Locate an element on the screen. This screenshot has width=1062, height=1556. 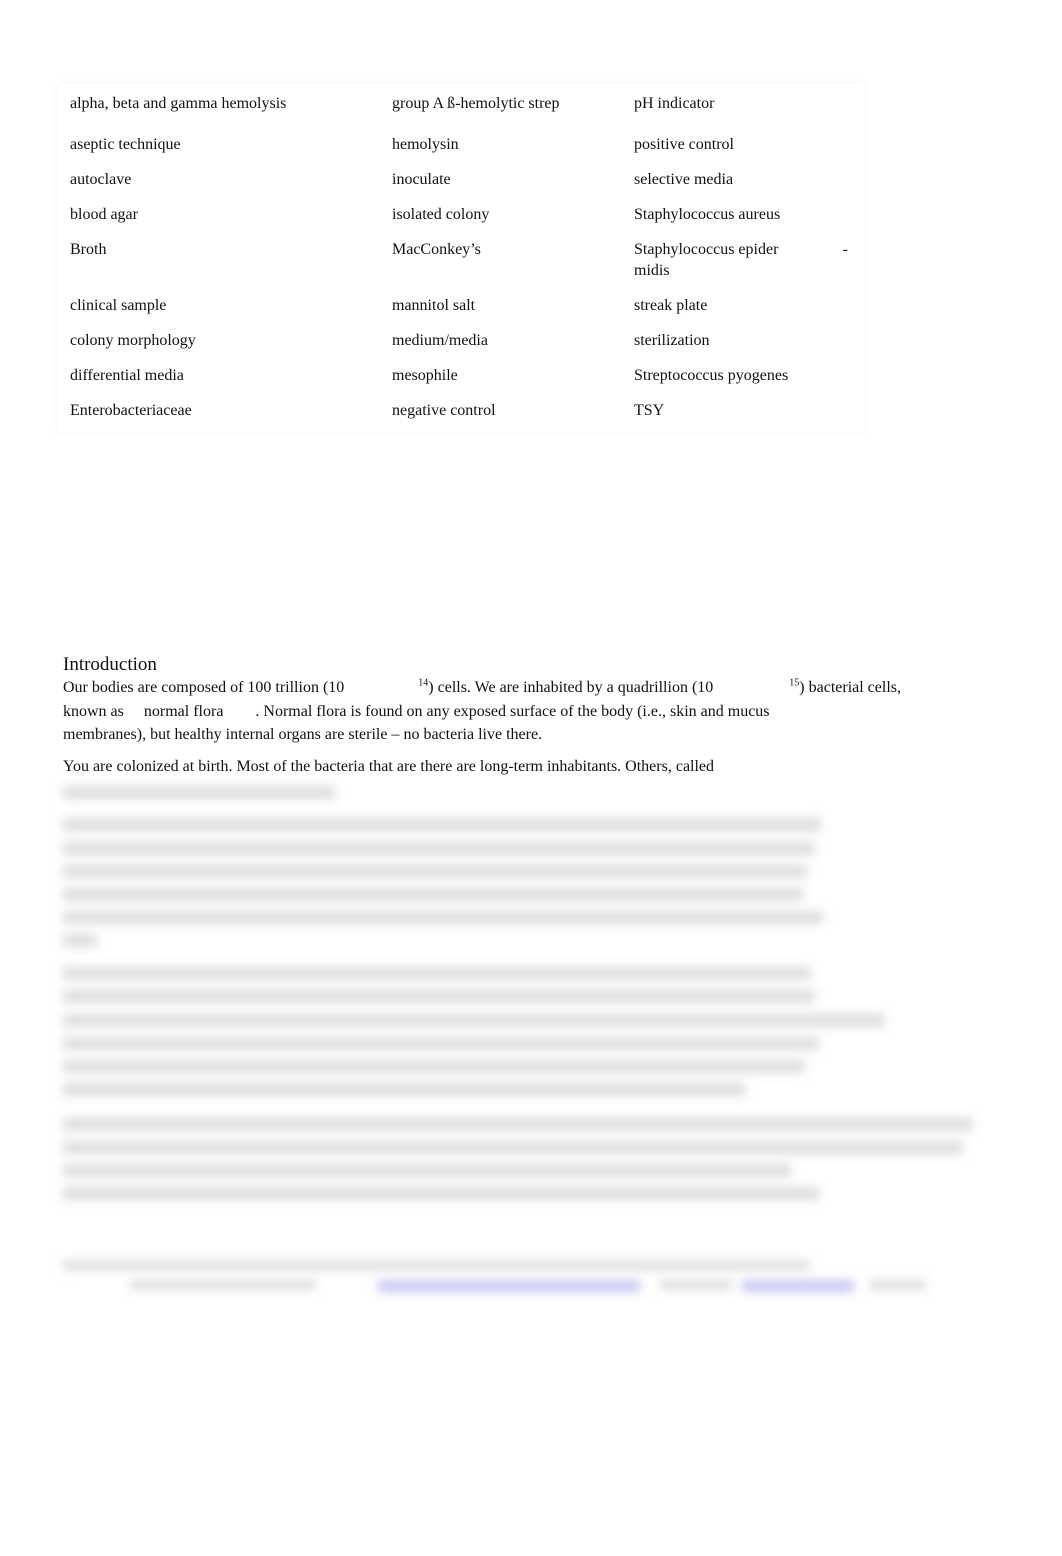
hyphen: - is located at coordinates (845, 249).